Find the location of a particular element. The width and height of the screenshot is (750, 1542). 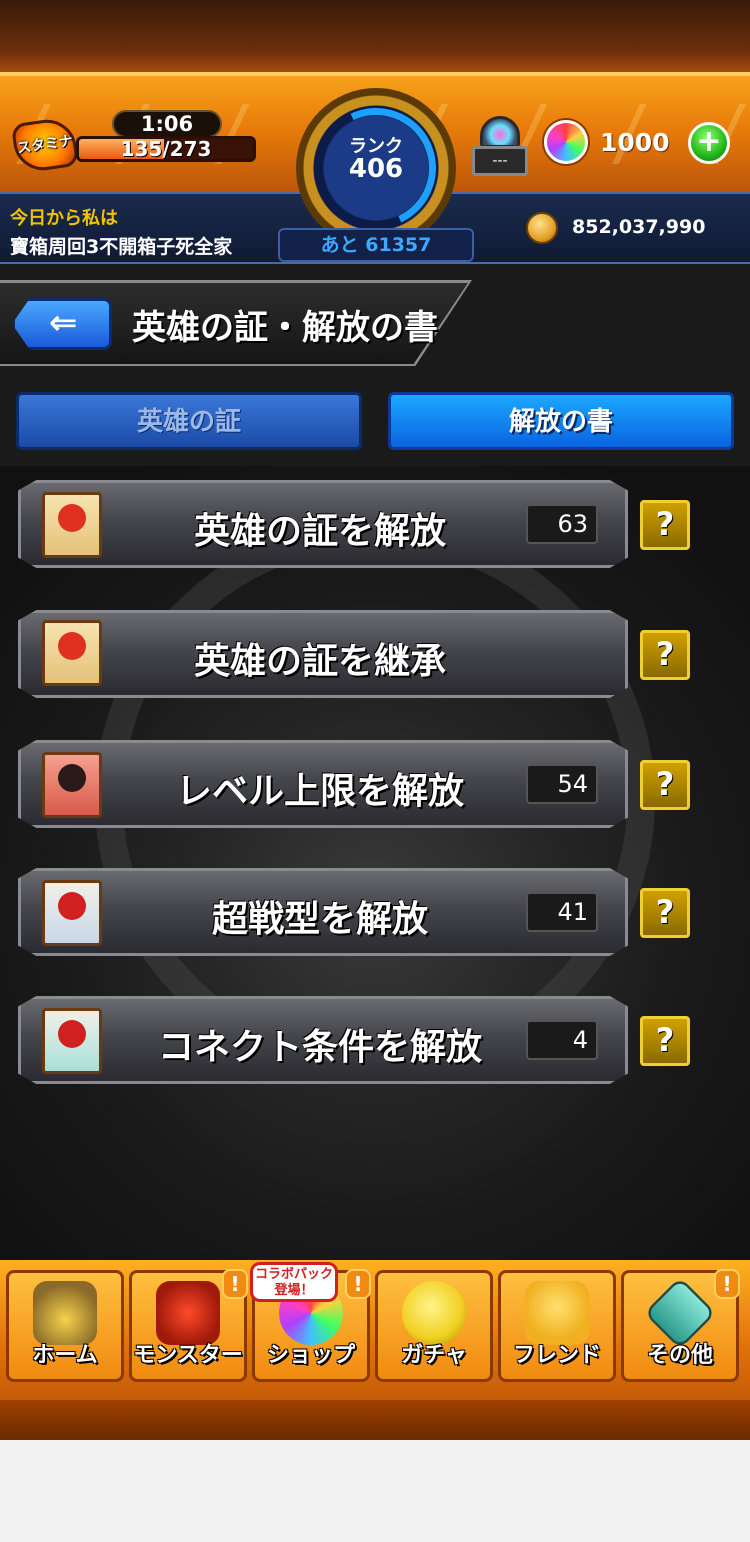

row-label: 英雄の証を解放 is located at coordinates (319, 531).